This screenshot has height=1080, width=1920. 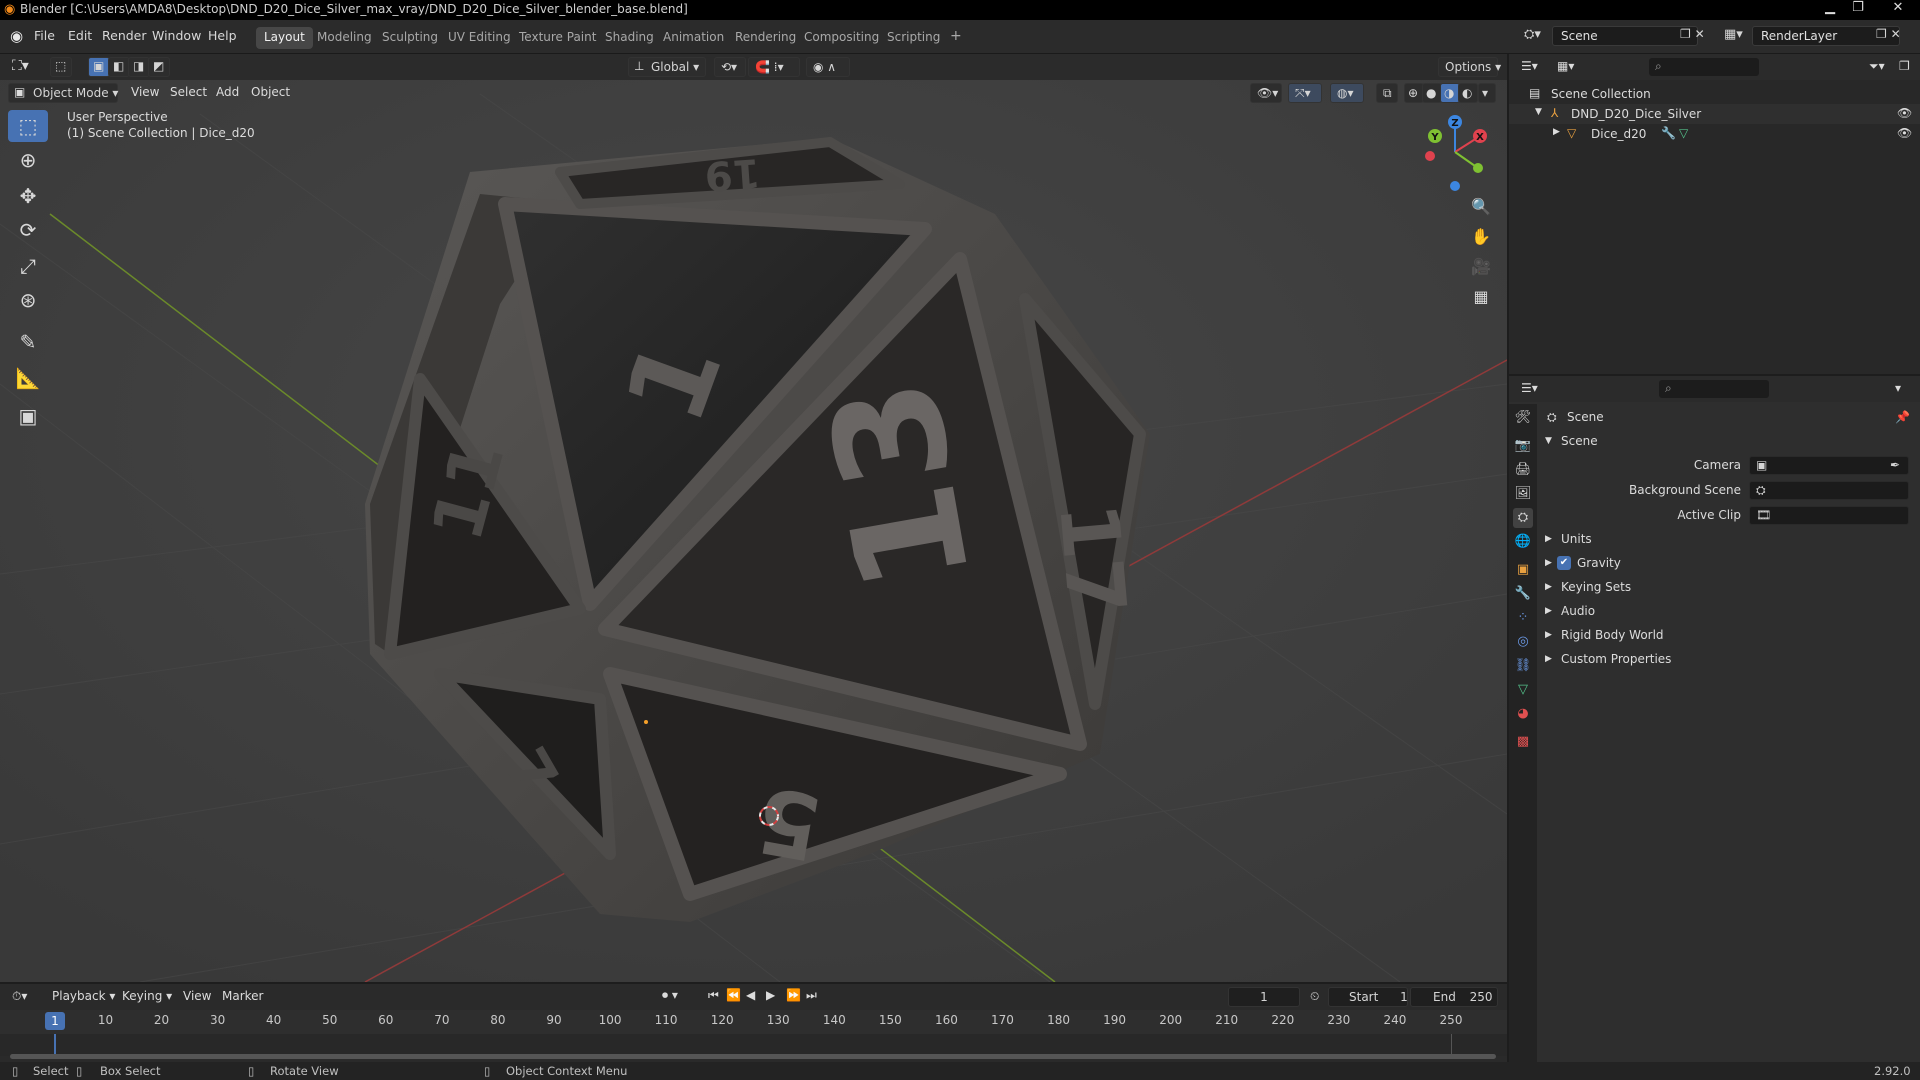 I want to click on outliner-editor-type-icon: ☰▾, so click(x=1529, y=66).